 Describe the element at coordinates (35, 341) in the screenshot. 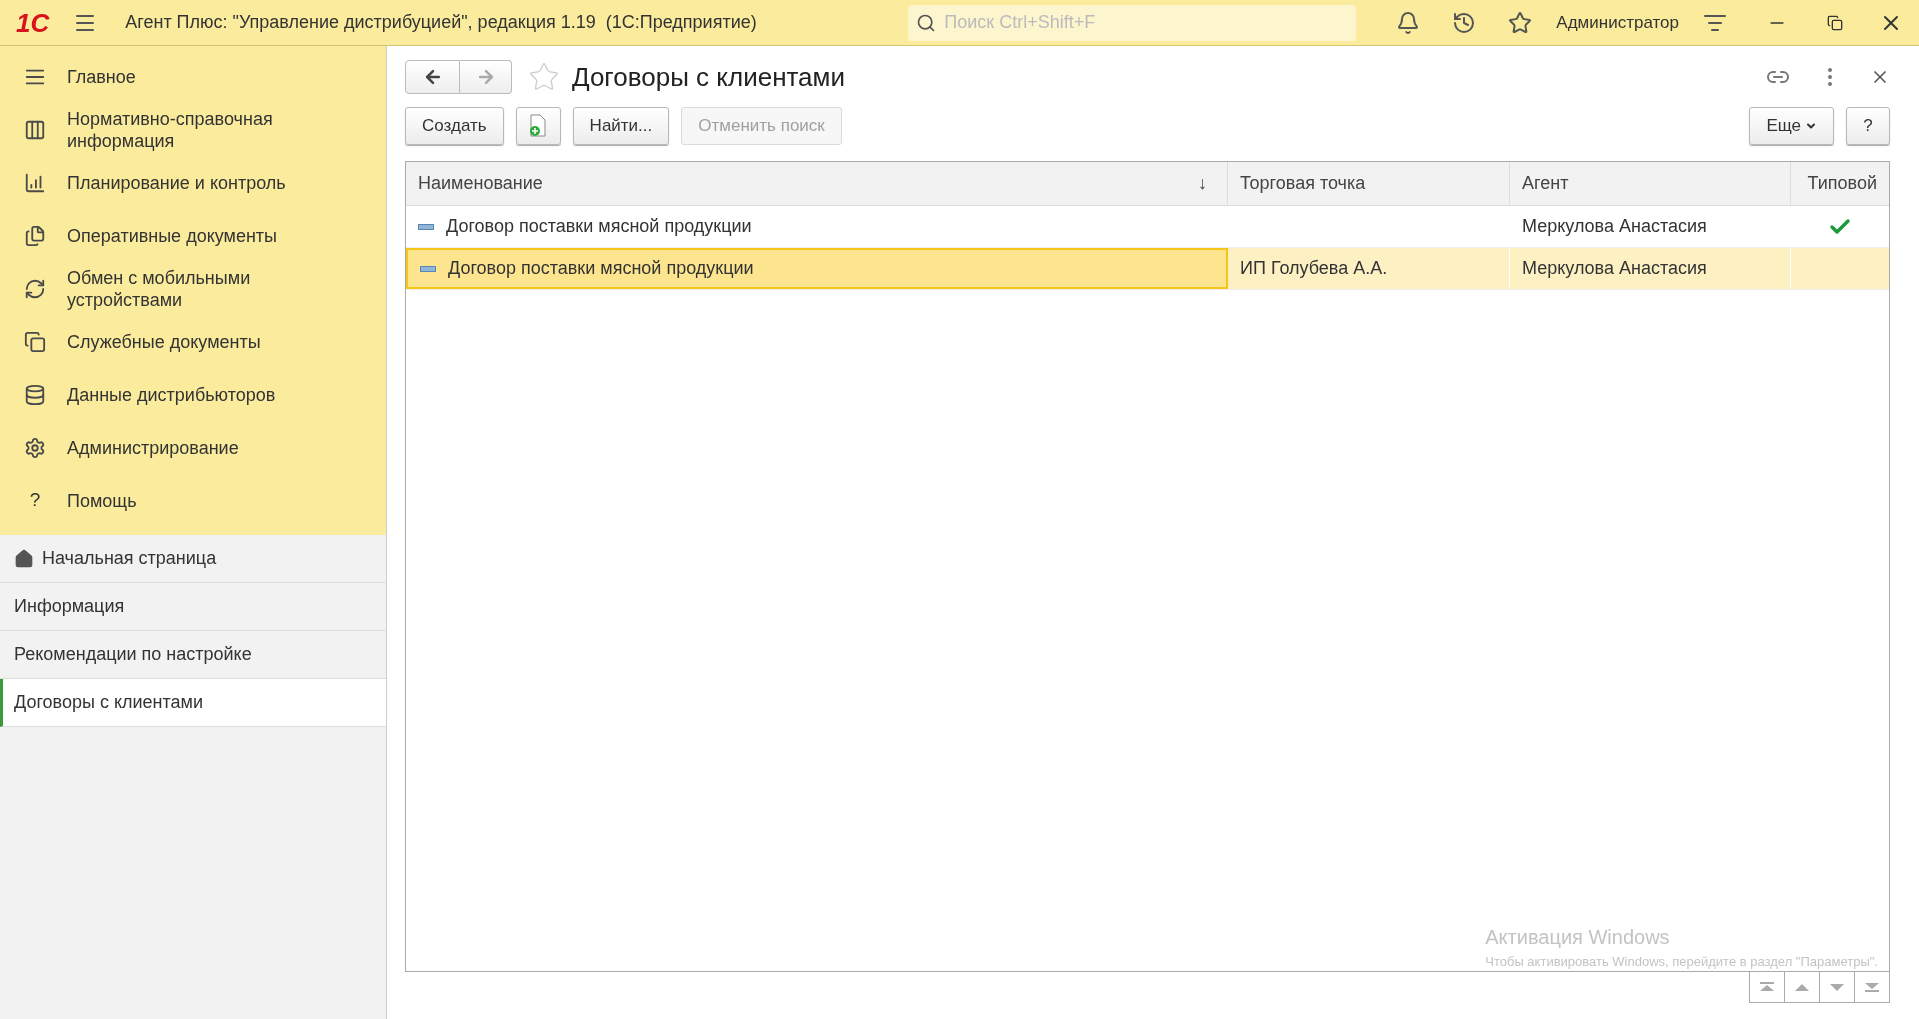

I see `copy-icon` at that location.